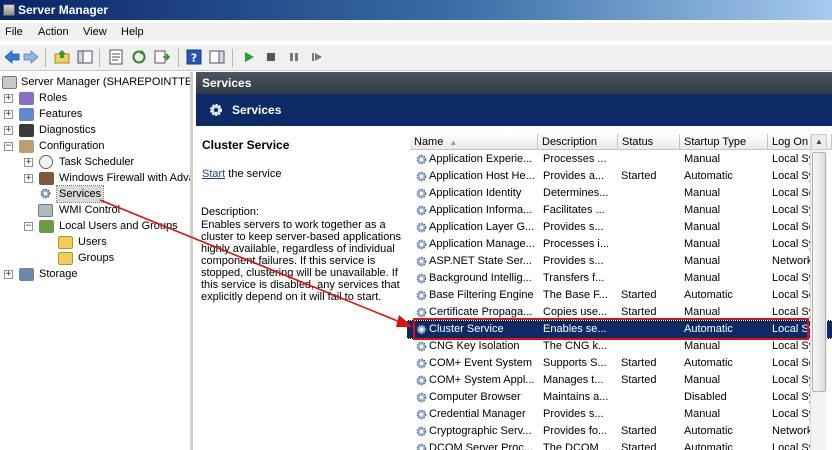 The image size is (832, 450). What do you see at coordinates (271, 57) in the screenshot?
I see `stop-service-icon` at bounding box center [271, 57].